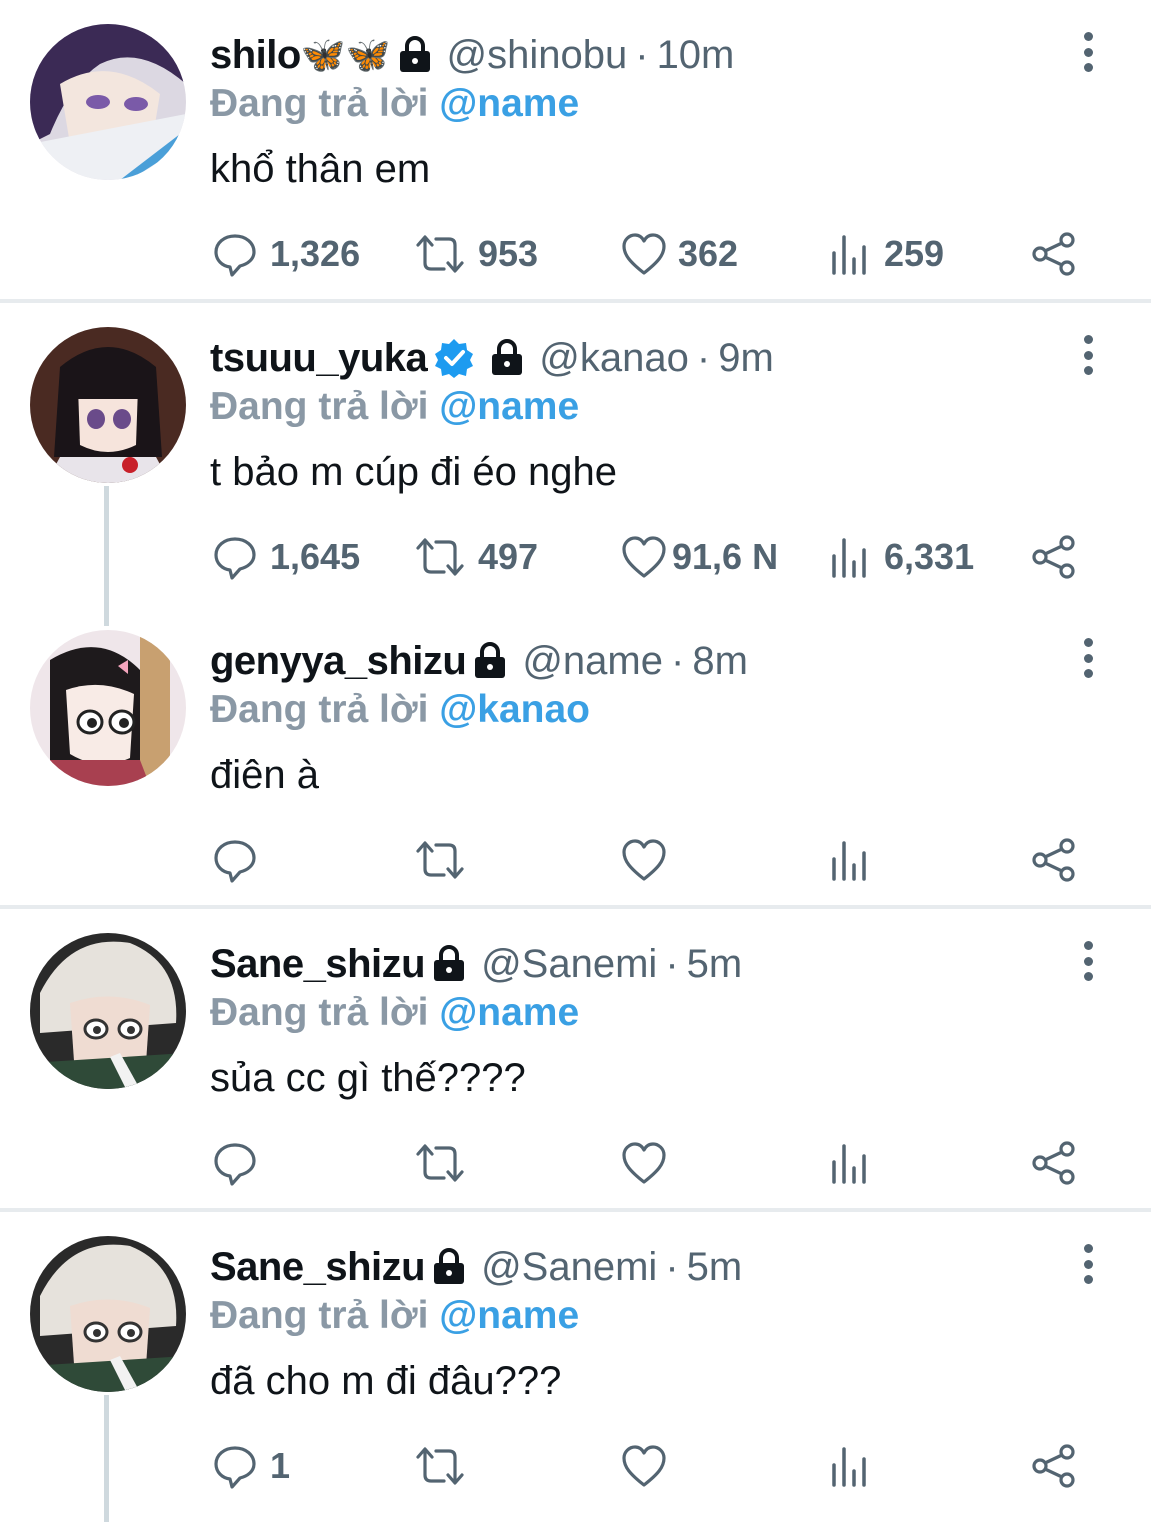  Describe the element at coordinates (476, 254) in the screenshot. I see `retweet-button: 953` at that location.